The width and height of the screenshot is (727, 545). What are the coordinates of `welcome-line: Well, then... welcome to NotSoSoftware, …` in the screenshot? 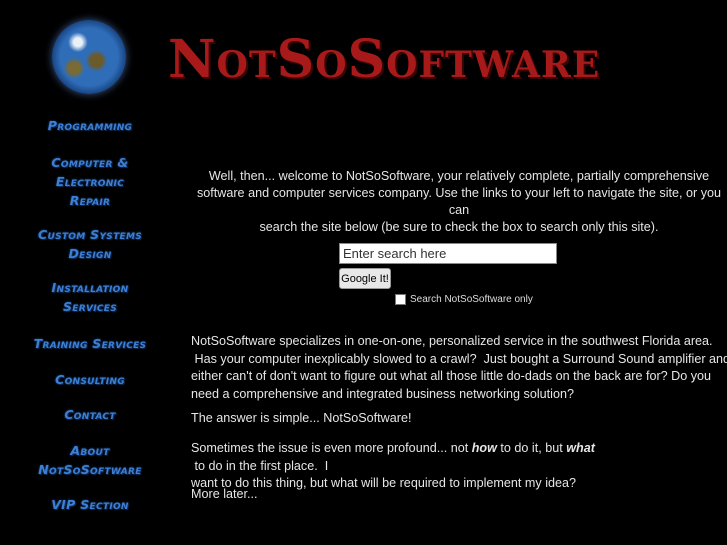 It's located at (459, 176).